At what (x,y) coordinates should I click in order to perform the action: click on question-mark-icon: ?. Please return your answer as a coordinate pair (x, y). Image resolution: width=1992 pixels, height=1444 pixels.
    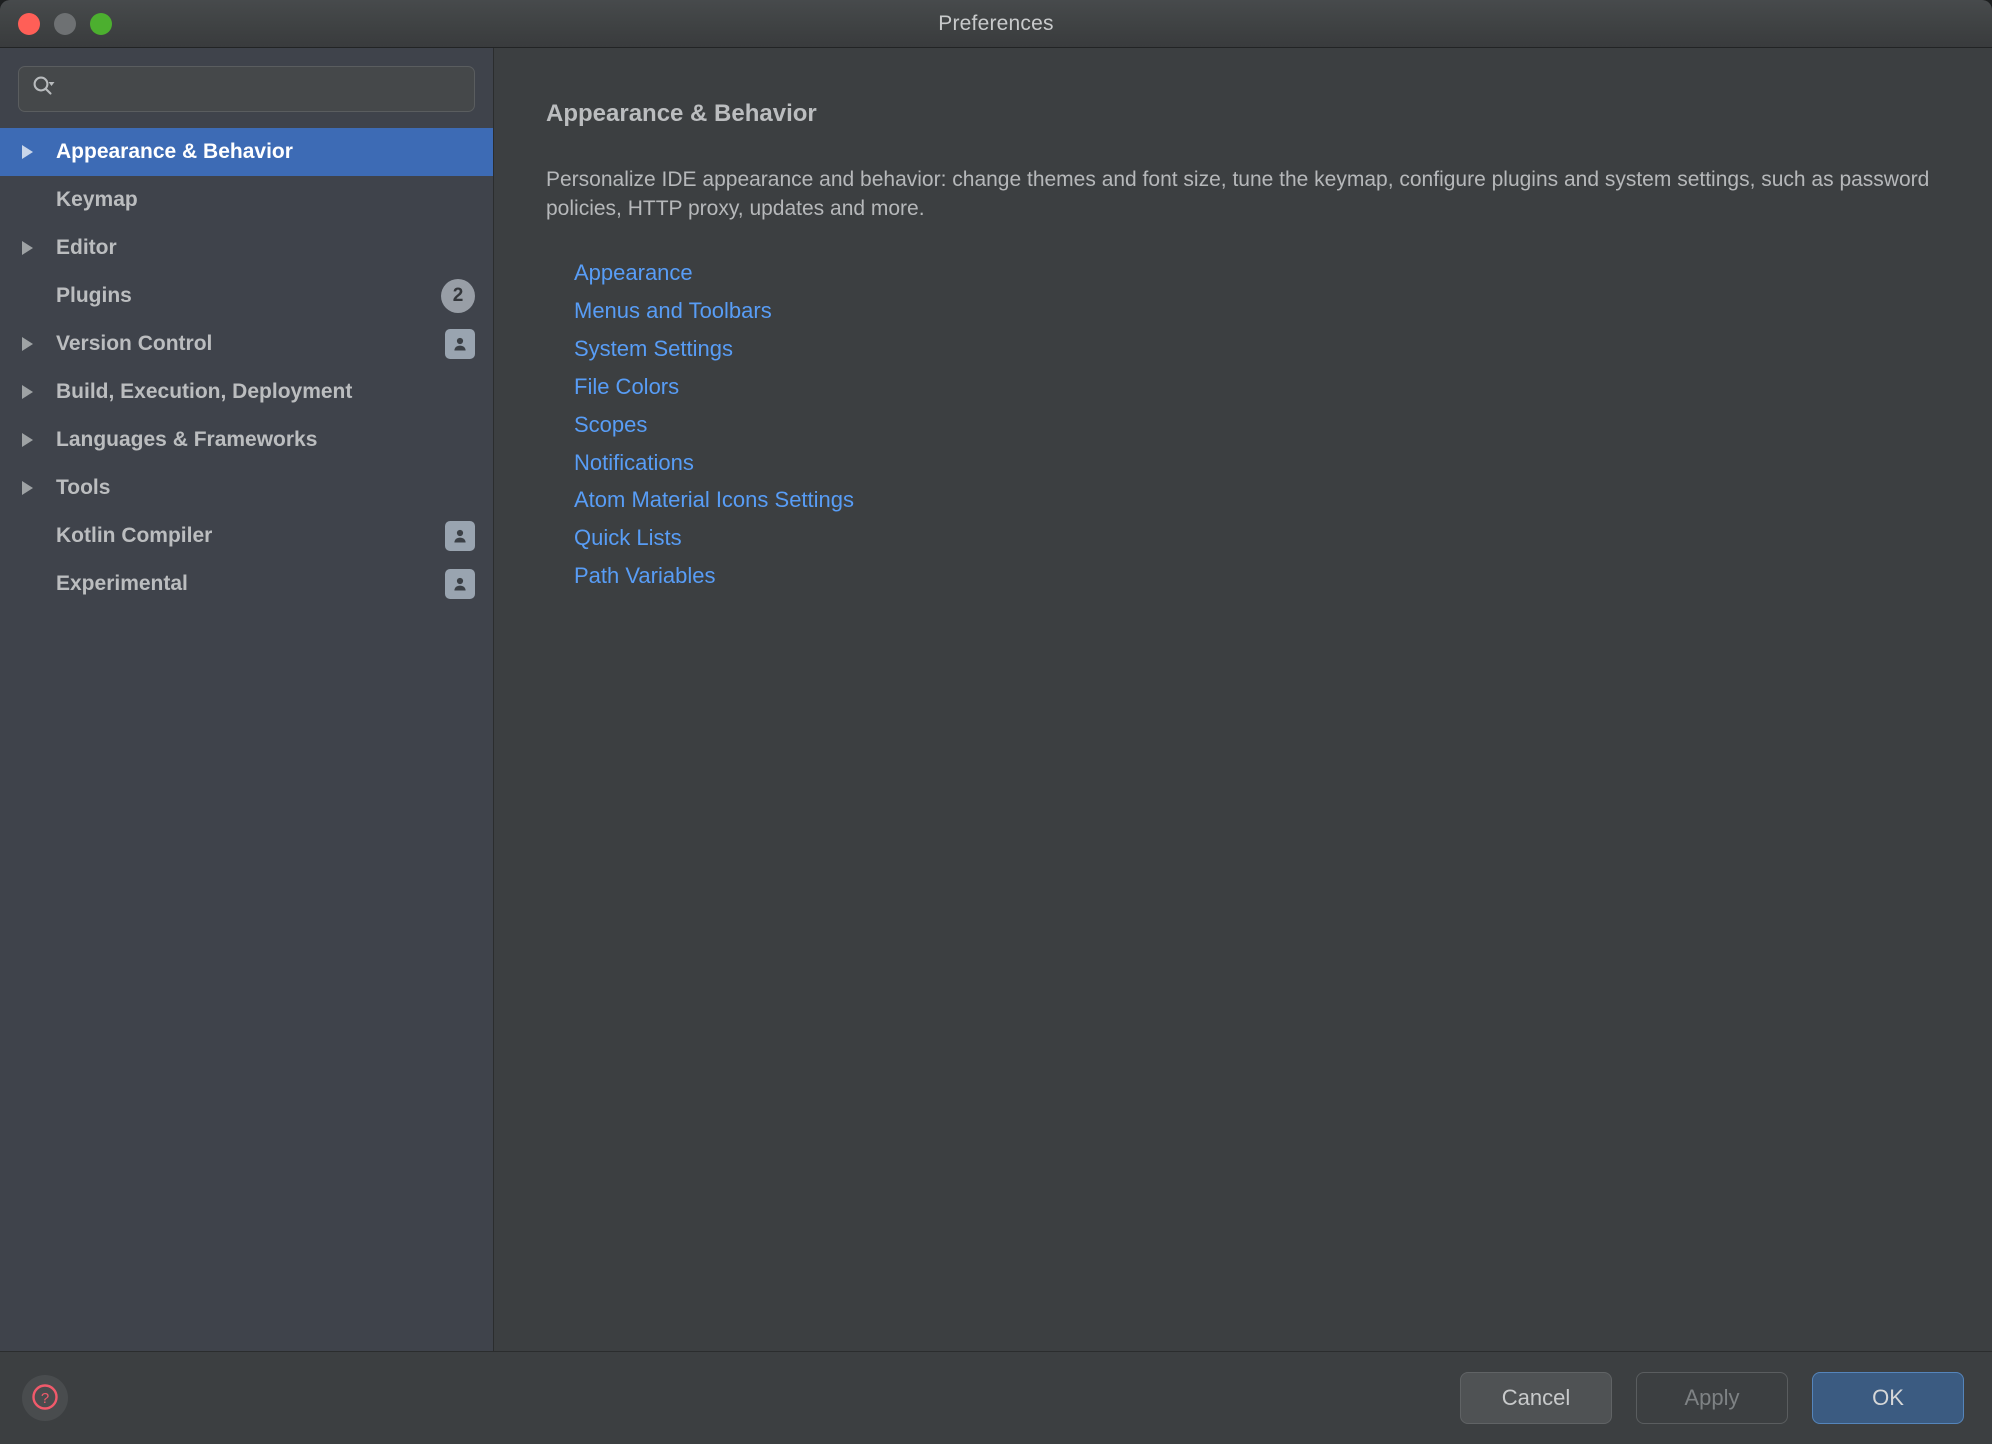
    Looking at the image, I should click on (45, 1398).